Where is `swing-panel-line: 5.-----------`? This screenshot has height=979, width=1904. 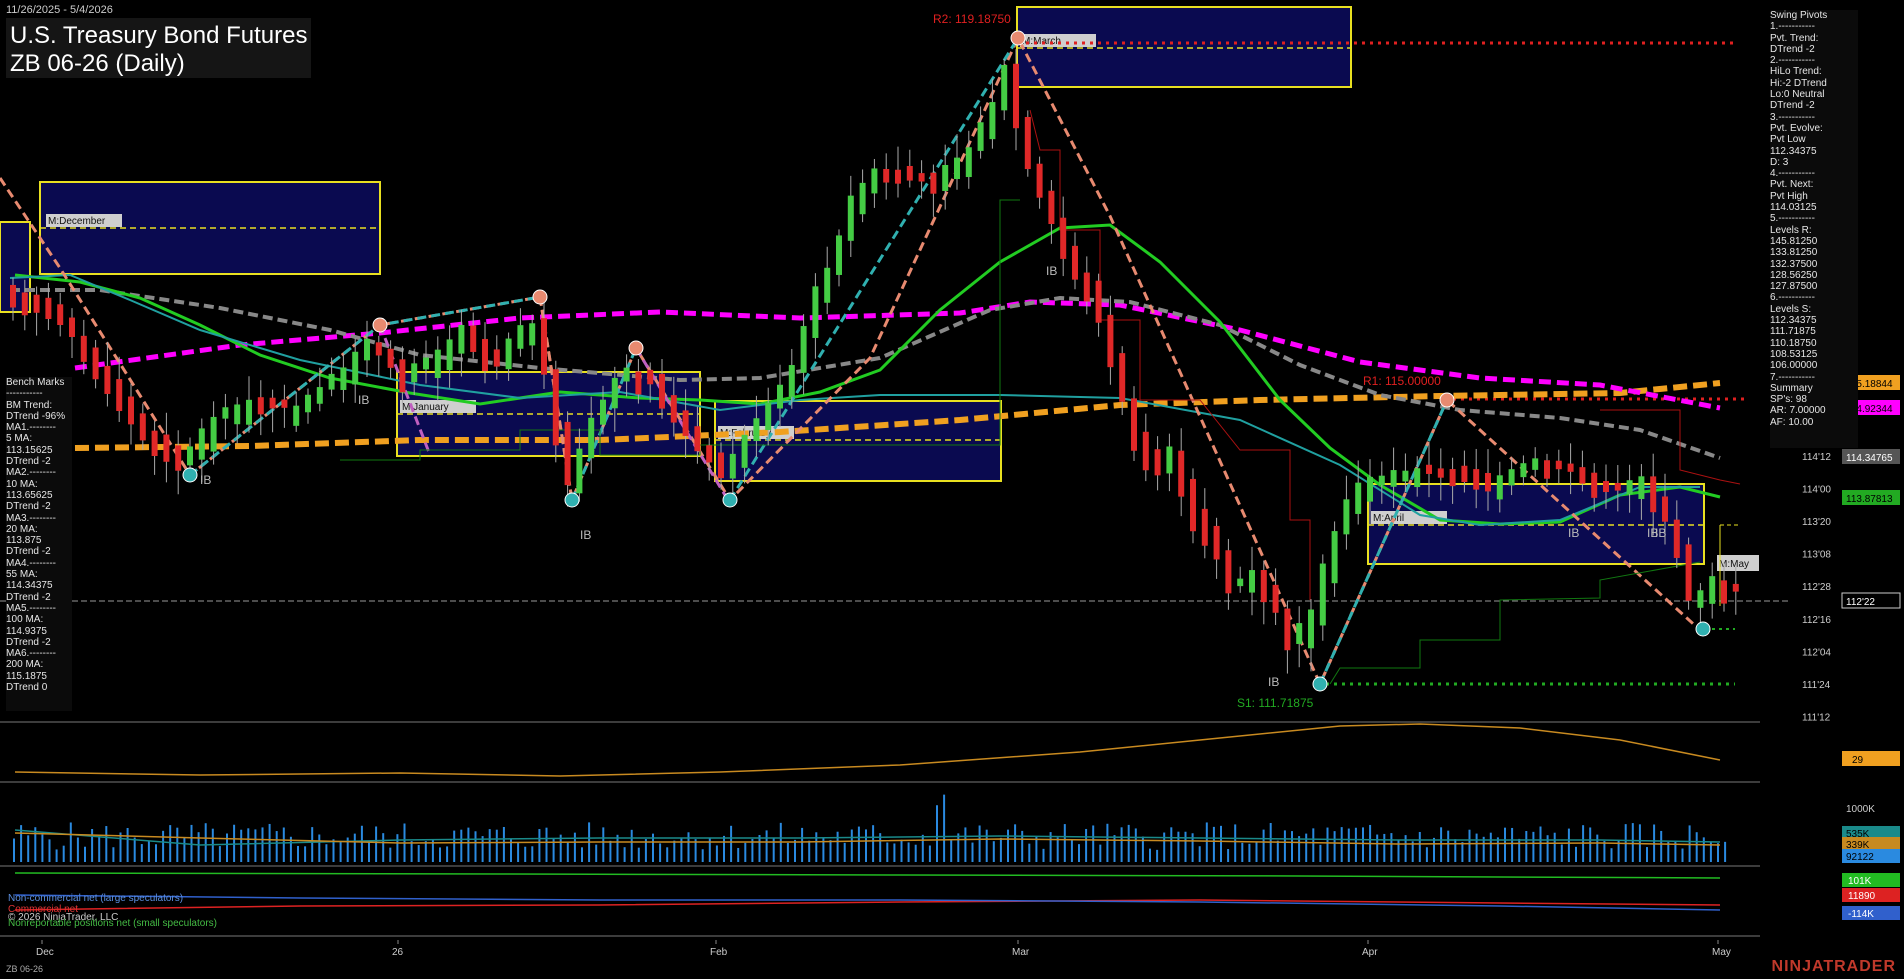
swing-panel-line: 5.----------- is located at coordinates (1792, 219).